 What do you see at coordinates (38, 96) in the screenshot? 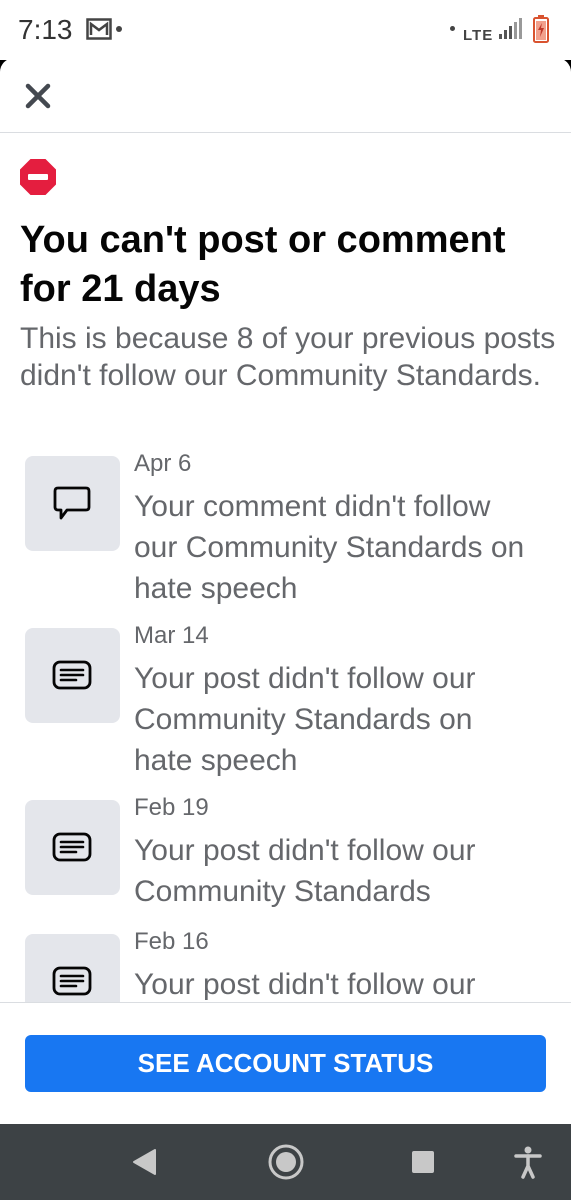
I see `close-icon` at bounding box center [38, 96].